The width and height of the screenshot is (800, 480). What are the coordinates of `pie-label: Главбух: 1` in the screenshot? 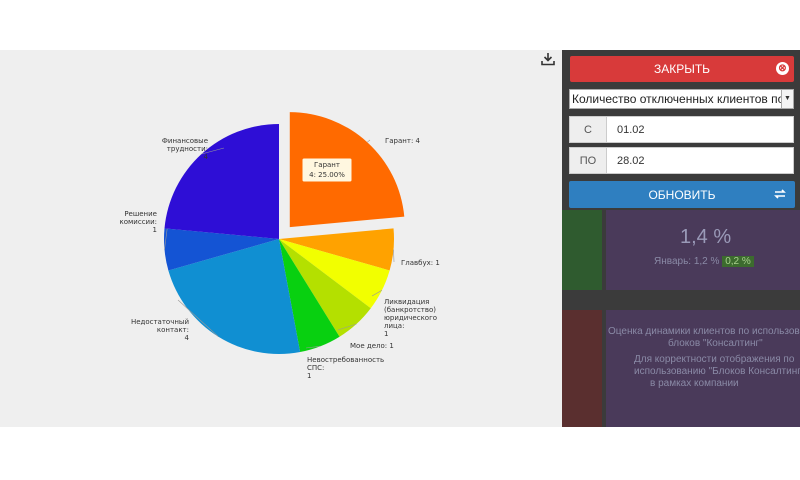 It's located at (420, 263).